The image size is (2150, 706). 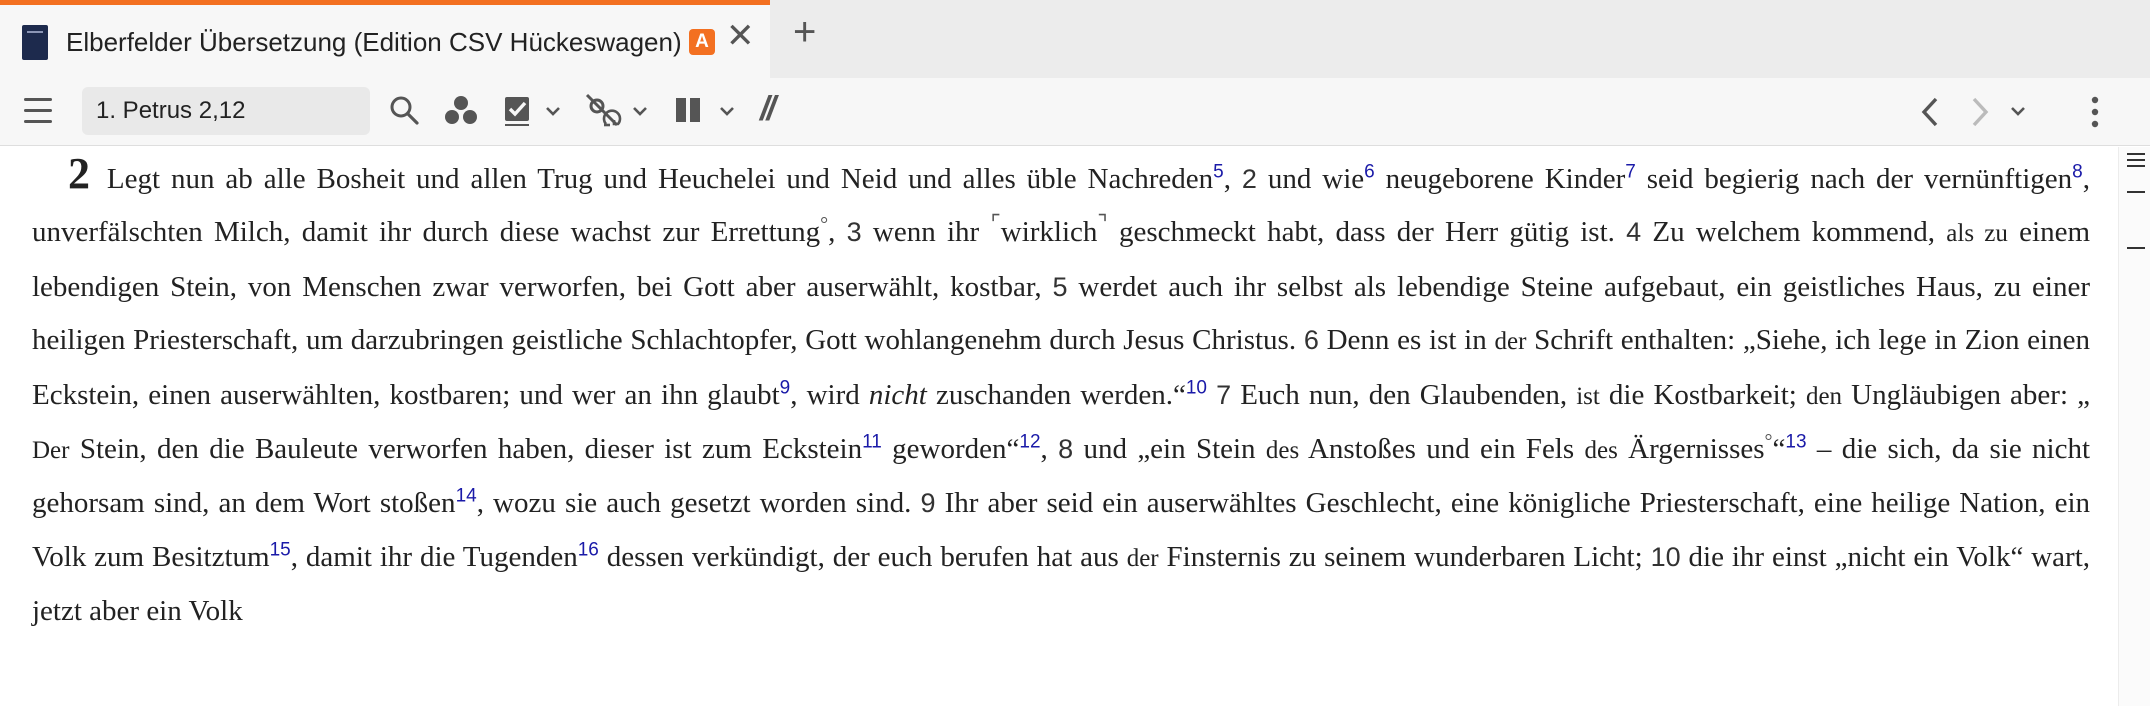 I want to click on verse-number: 6, so click(x=1311, y=340).